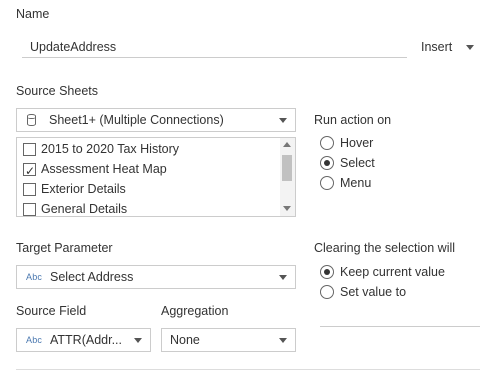  Describe the element at coordinates (195, 311) in the screenshot. I see `aggregation-label: Aggregation` at that location.